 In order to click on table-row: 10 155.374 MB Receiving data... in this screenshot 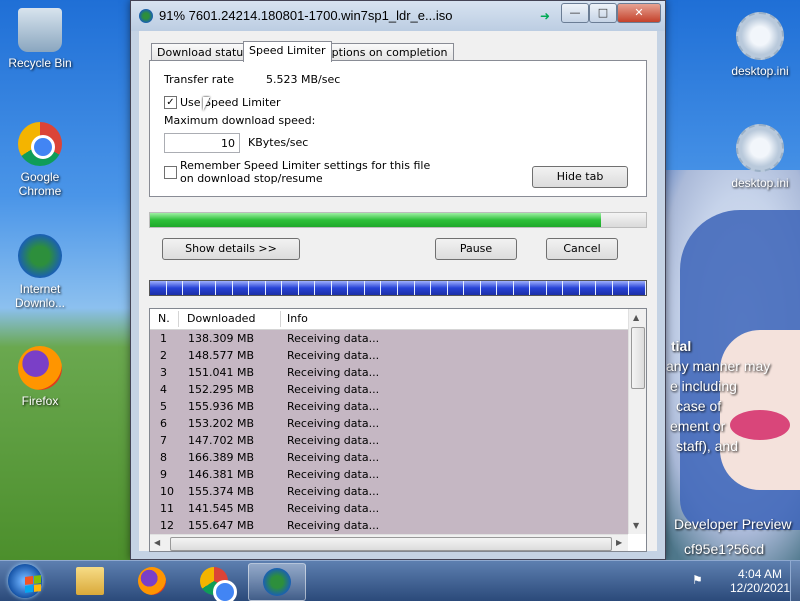, I will do `click(389, 491)`.